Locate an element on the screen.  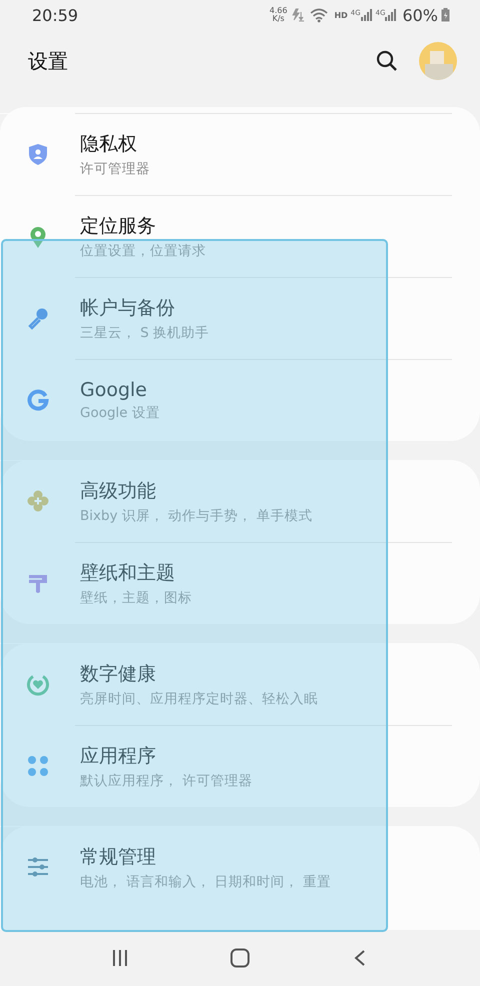
item-subtitle: 亮屏时间、应用程序定时器、轻松入眠 is located at coordinates (199, 699).